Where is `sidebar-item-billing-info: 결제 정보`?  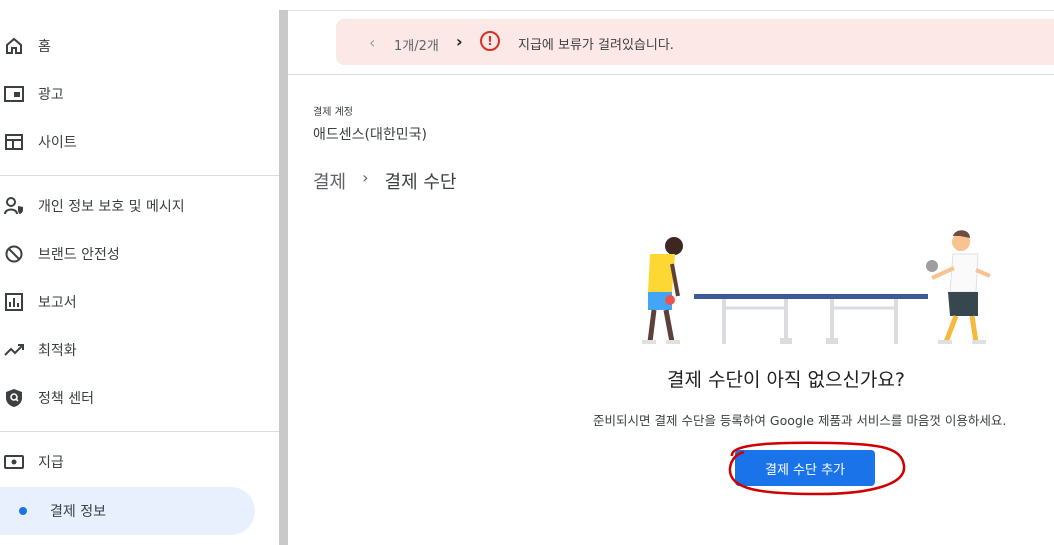
sidebar-item-billing-info: 결제 정보 is located at coordinates (127, 511).